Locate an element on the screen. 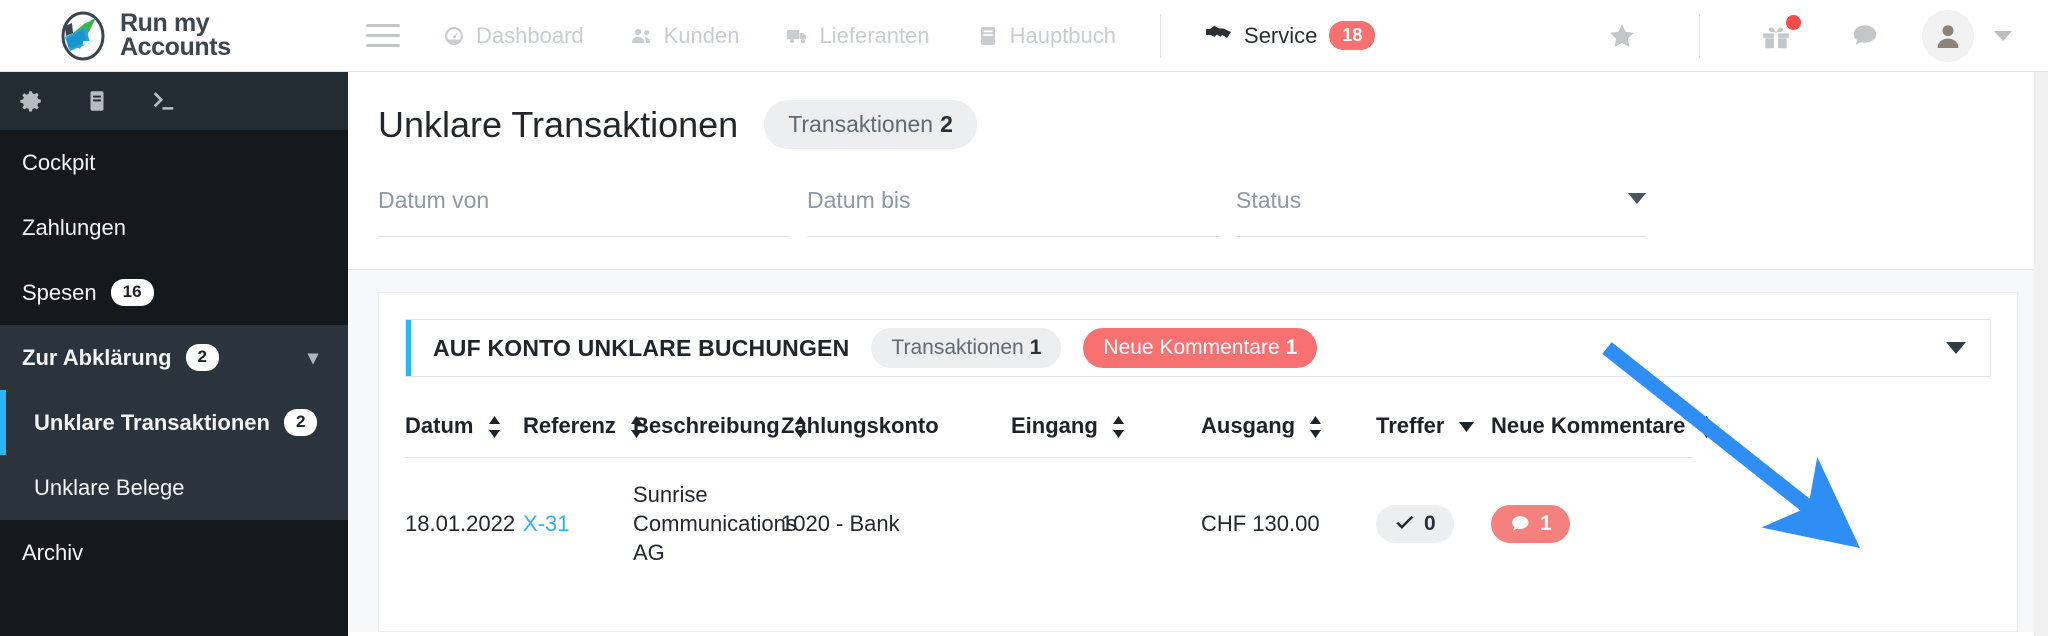 The width and height of the screenshot is (2048, 636). page-title: Unklare Transaktionen is located at coordinates (558, 124).